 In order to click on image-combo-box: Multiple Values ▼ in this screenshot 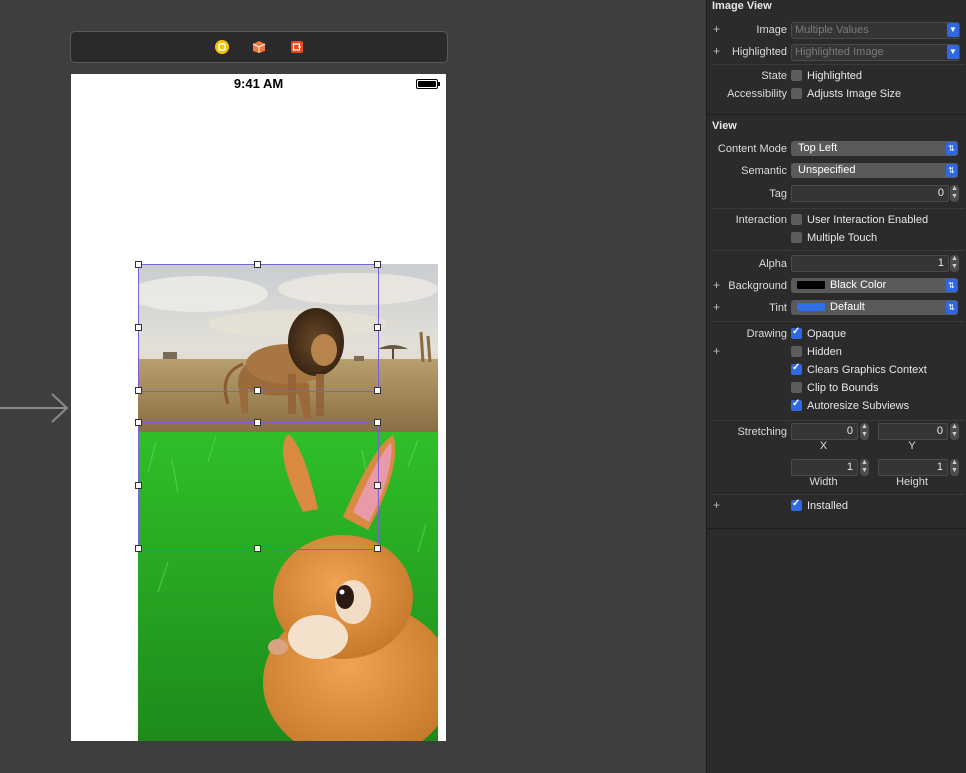, I will do `click(875, 30)`.